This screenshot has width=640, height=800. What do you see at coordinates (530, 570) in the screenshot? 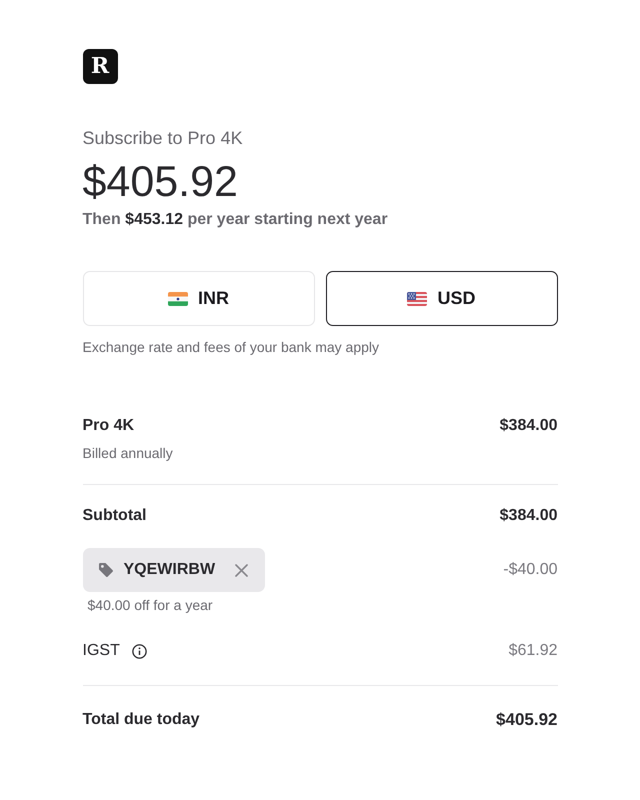
I see `discount-amount: -$40.00` at bounding box center [530, 570].